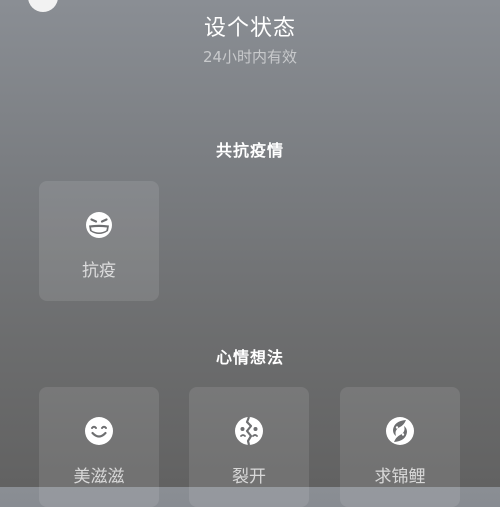 The image size is (500, 507). Describe the element at coordinates (250, 57) in the screenshot. I see `page-subtitle: 24小时内有效` at that location.